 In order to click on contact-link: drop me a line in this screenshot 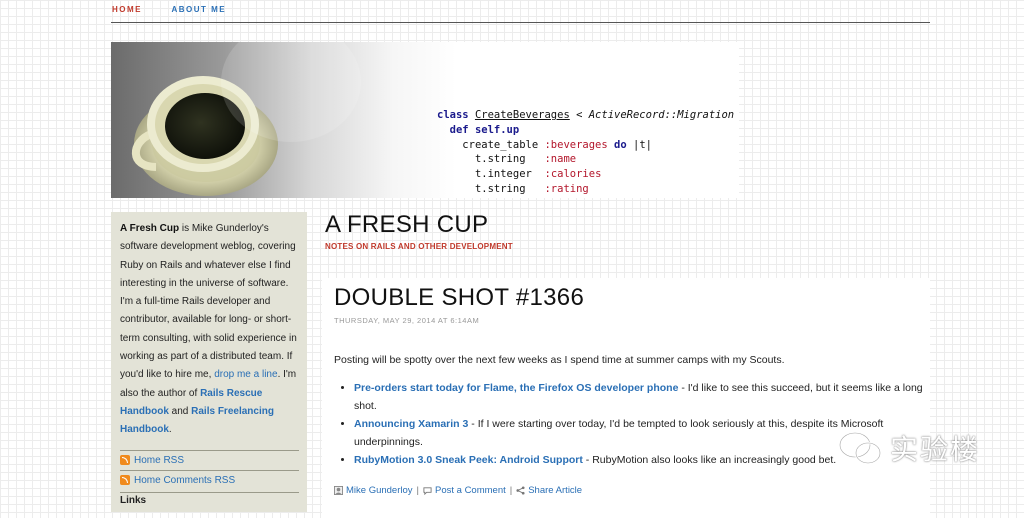, I will do `click(245, 374)`.